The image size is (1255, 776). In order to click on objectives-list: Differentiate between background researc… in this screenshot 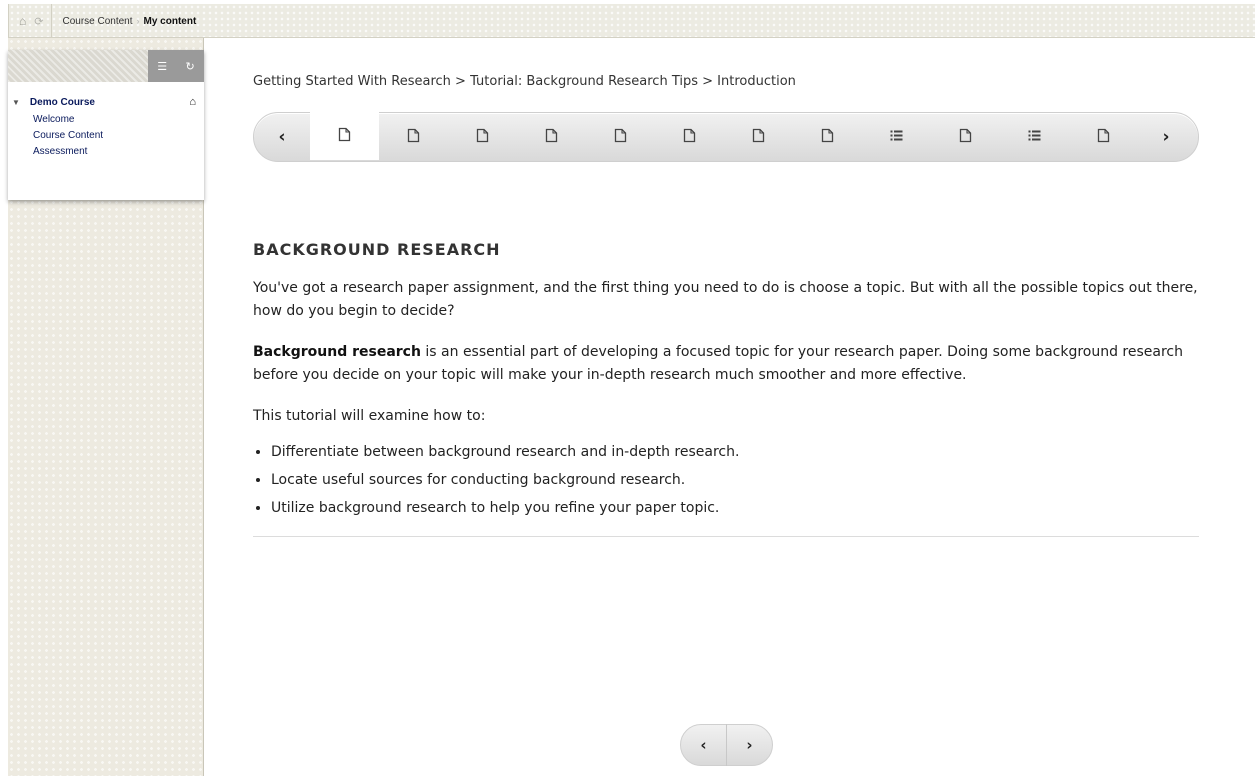, I will do `click(726, 480)`.